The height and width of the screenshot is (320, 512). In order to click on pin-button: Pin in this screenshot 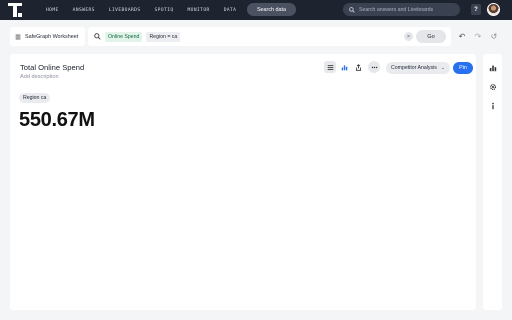, I will do `click(463, 68)`.